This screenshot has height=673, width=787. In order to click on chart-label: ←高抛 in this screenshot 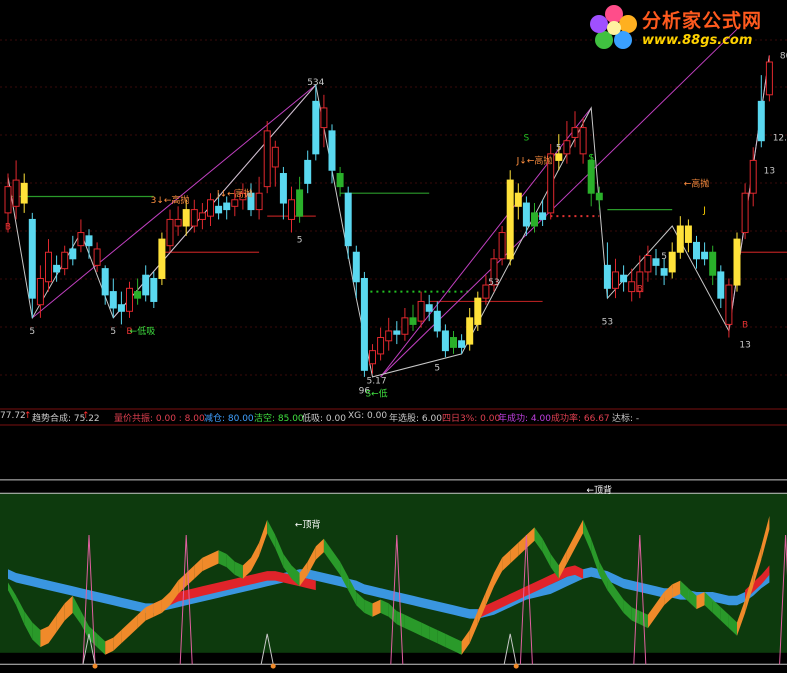, I will do `click(697, 184)`.